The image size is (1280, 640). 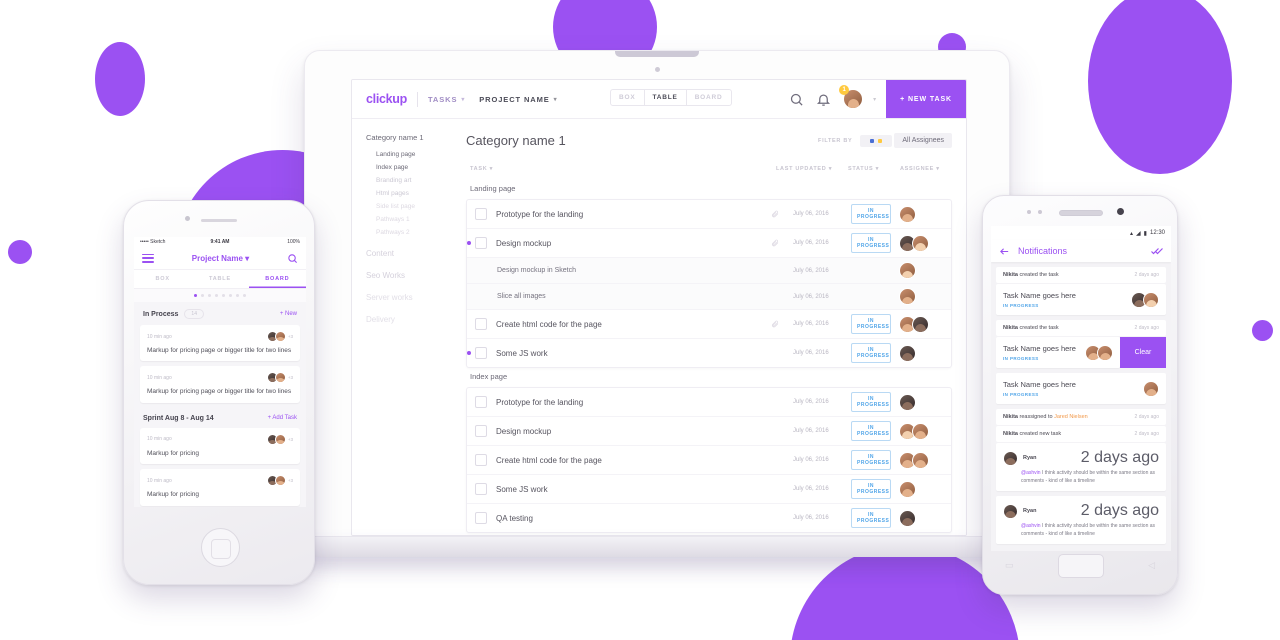 I want to click on chevron-down-icon: ▾, so click(x=874, y=99).